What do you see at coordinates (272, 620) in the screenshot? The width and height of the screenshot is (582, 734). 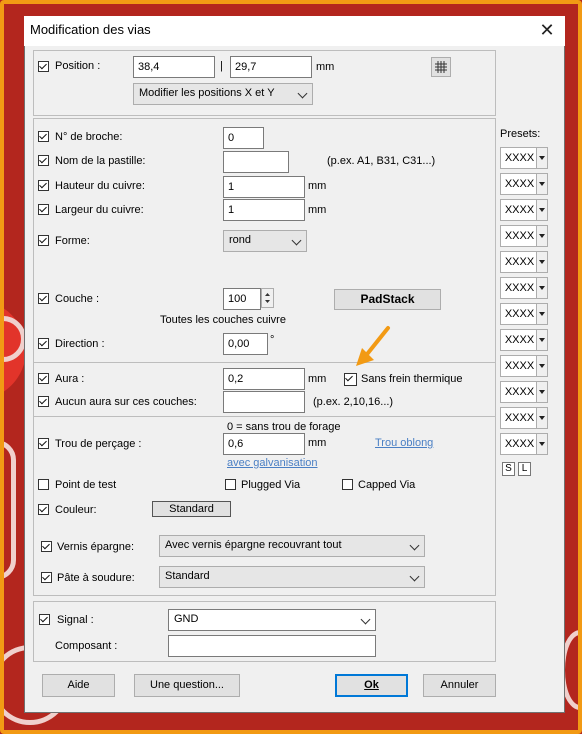 I see `signal-select: GND` at bounding box center [272, 620].